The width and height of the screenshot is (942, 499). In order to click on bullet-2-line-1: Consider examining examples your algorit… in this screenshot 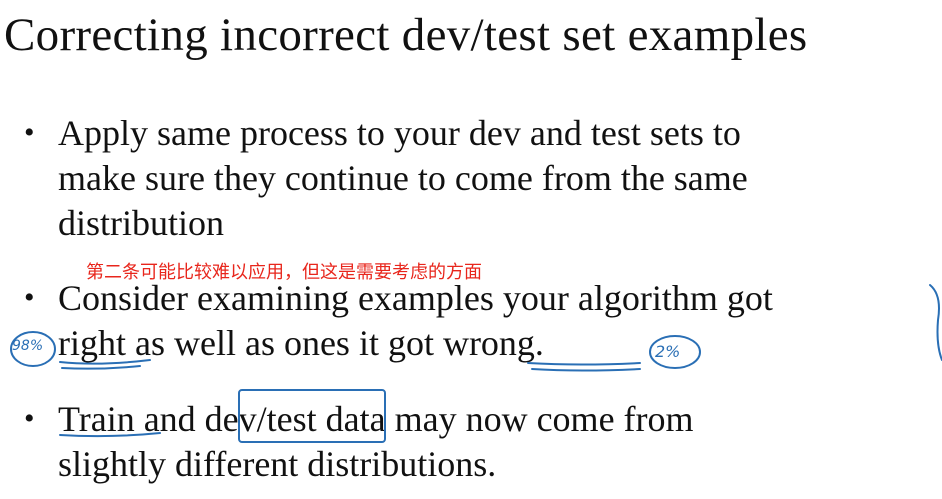, I will do `click(415, 298)`.